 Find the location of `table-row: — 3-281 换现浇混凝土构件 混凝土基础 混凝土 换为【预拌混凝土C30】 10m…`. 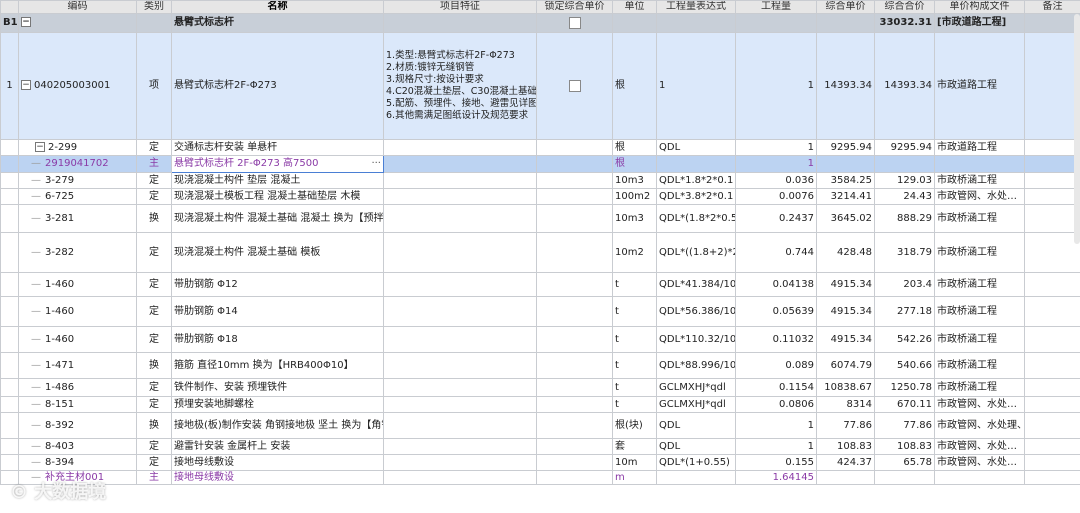

table-row: — 3-281 换现浇混凝土构件 混凝土基础 混凝土 换为【预拌混凝土C30】 10m… is located at coordinates (540, 218).